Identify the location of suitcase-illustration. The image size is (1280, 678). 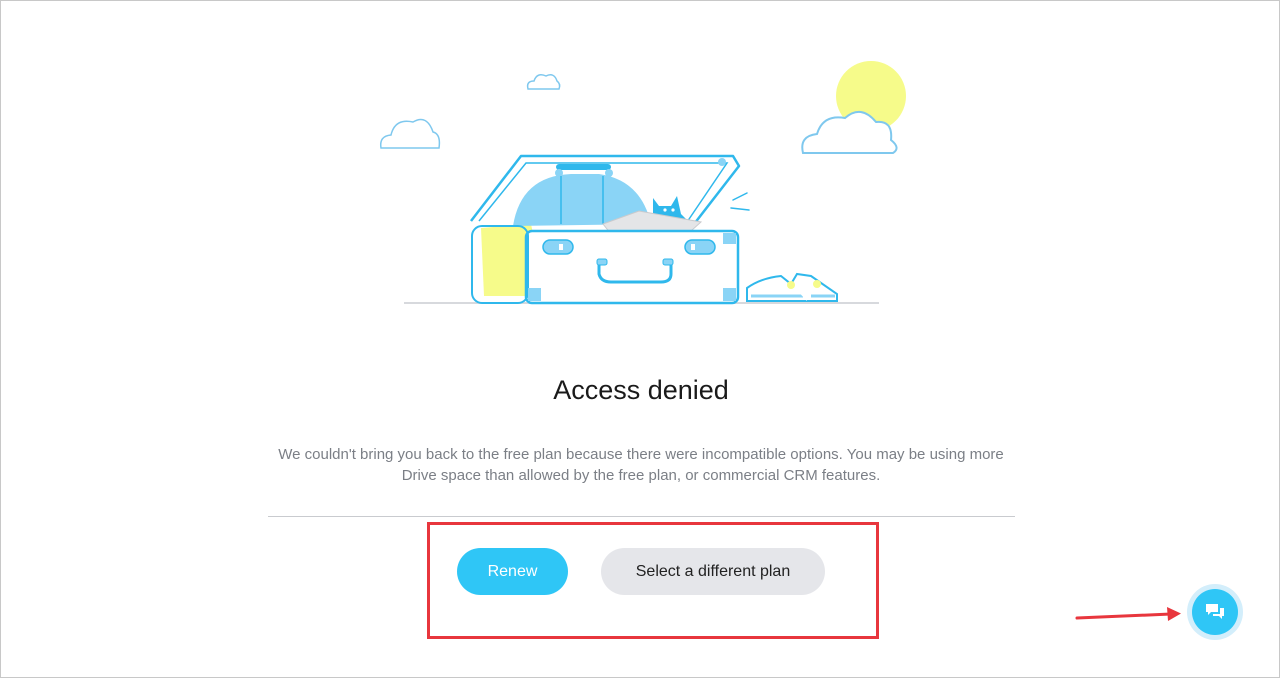
(642, 183).